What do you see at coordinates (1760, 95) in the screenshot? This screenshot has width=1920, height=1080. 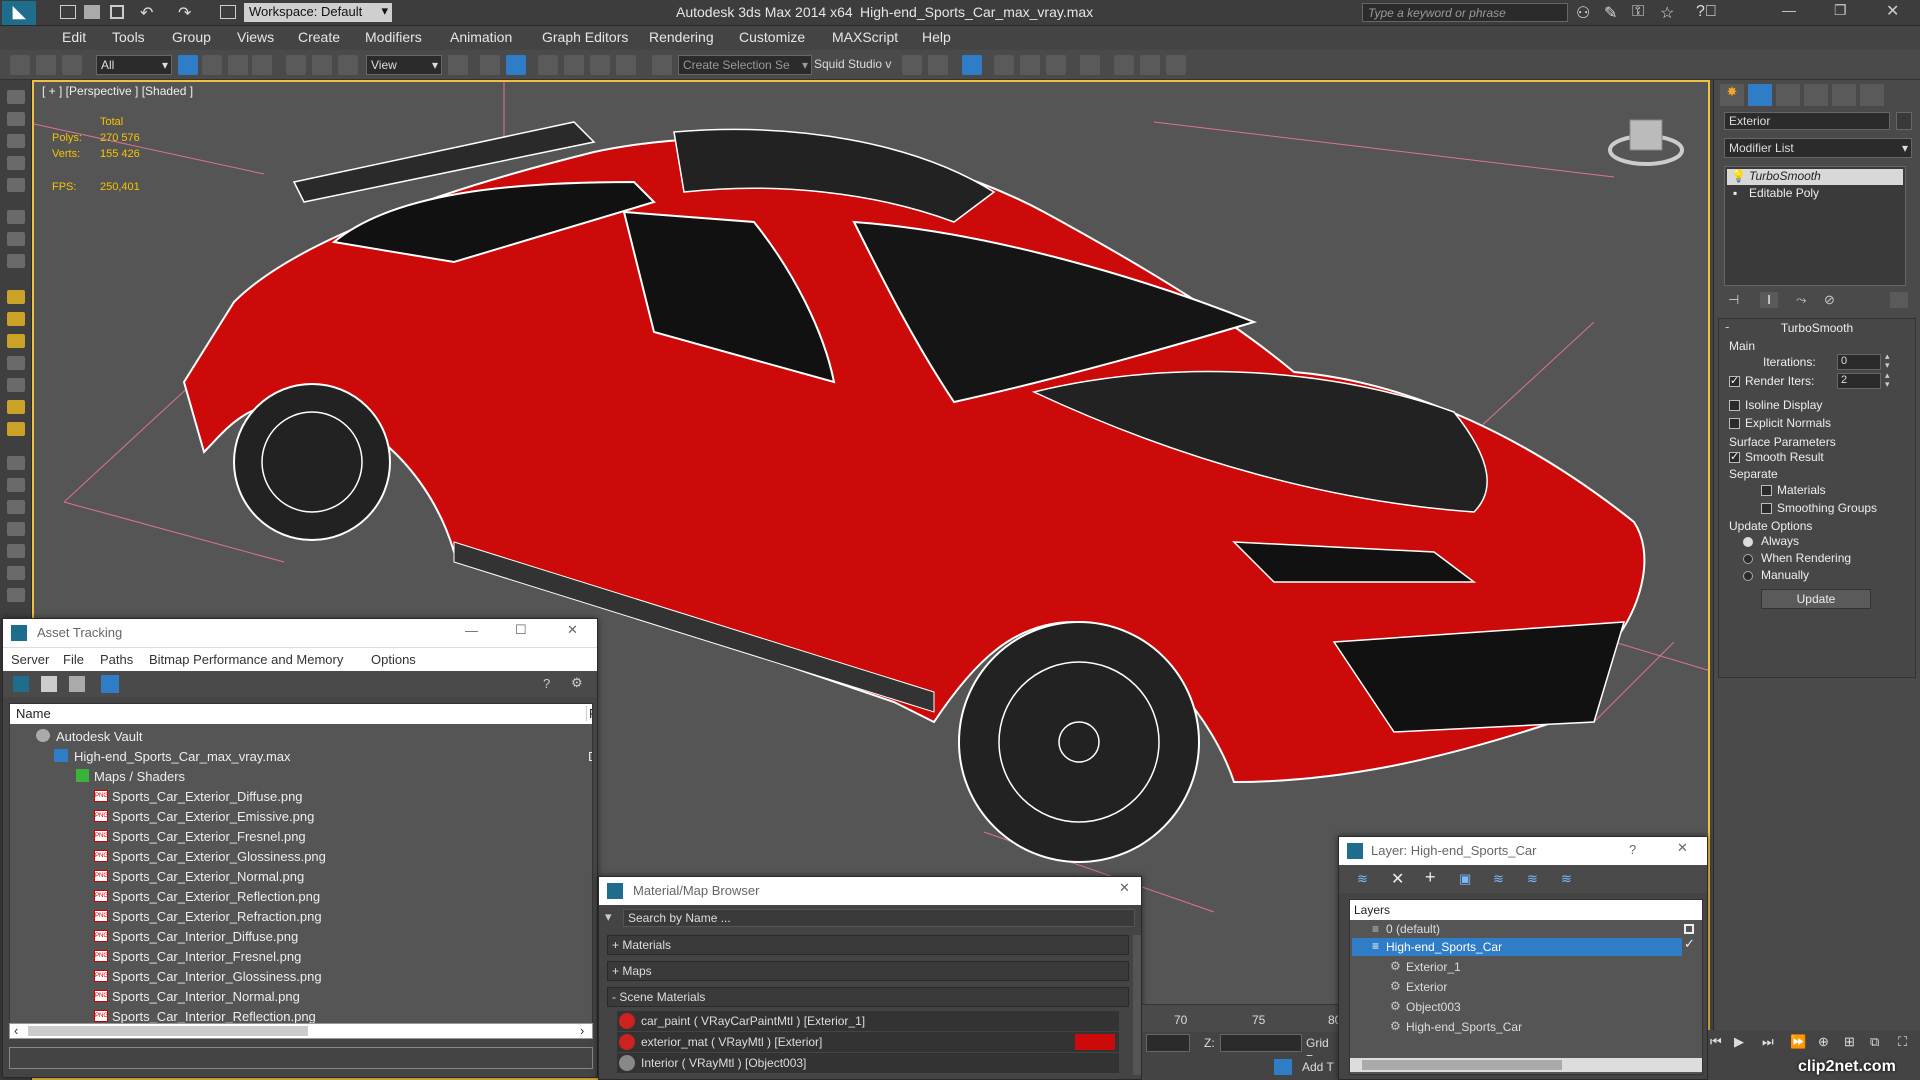 I see `modify-tab-icon` at bounding box center [1760, 95].